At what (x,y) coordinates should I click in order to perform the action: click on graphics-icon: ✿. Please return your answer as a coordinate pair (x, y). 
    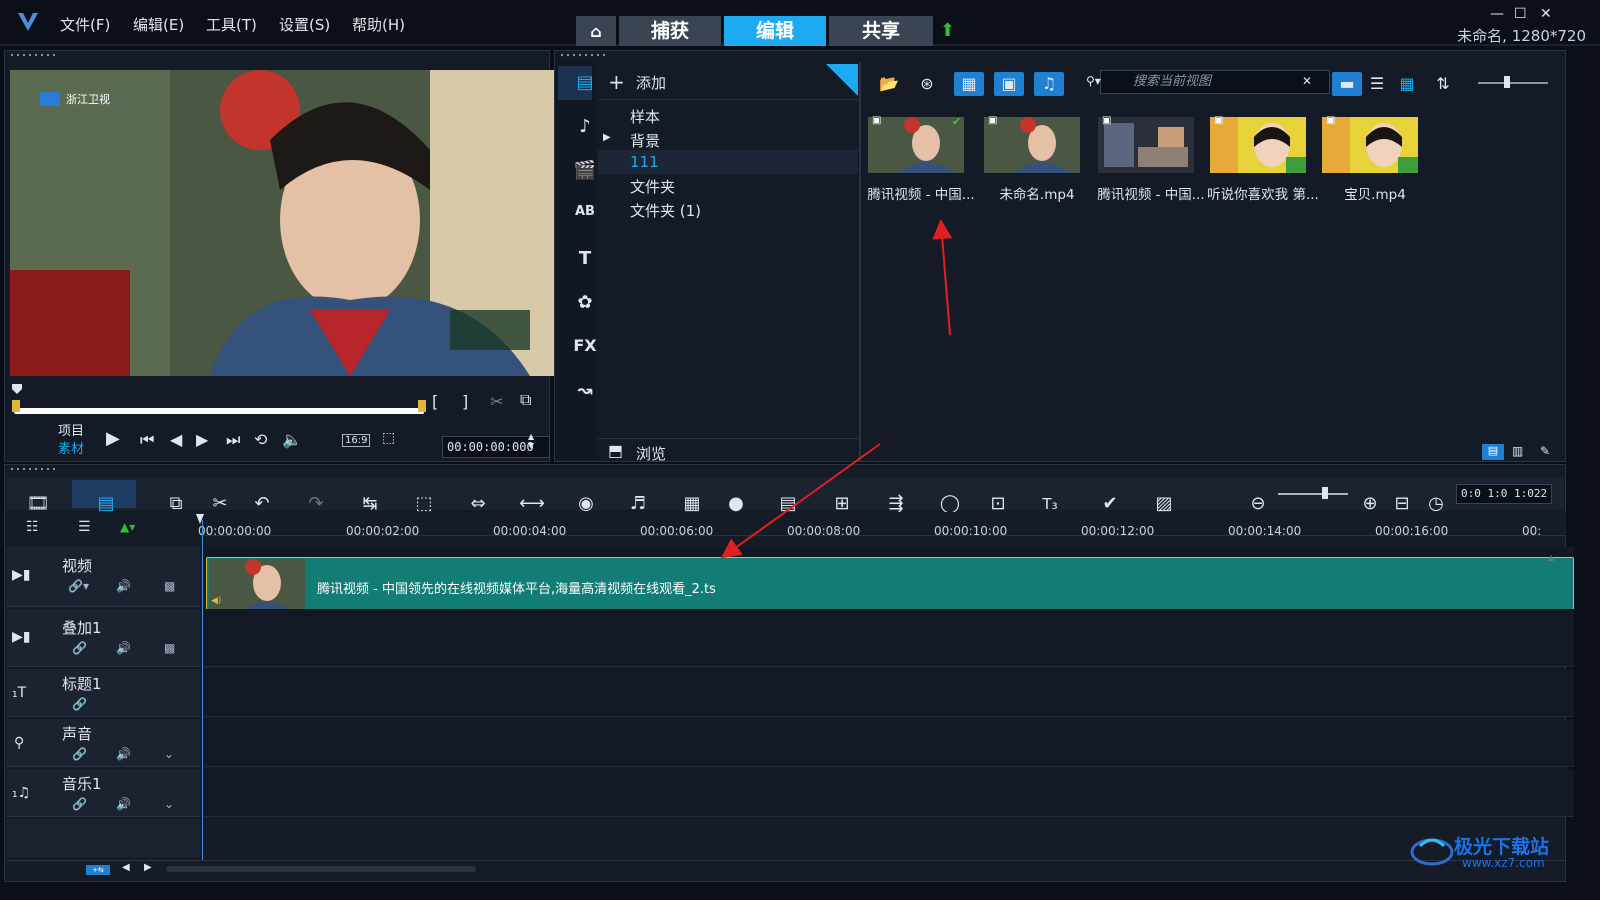
    Looking at the image, I should click on (585, 302).